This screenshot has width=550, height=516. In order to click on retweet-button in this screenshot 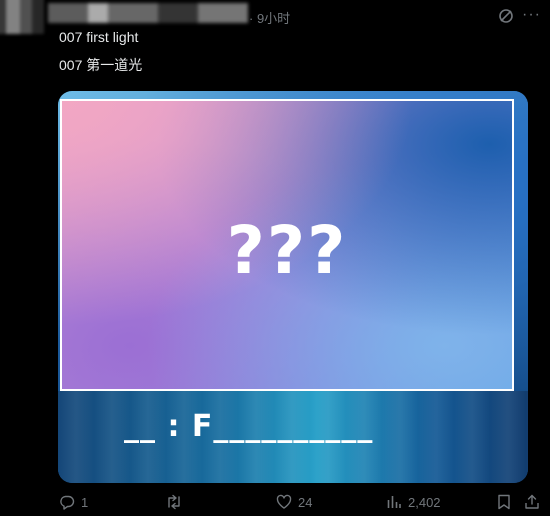, I will do `click(177, 502)`.